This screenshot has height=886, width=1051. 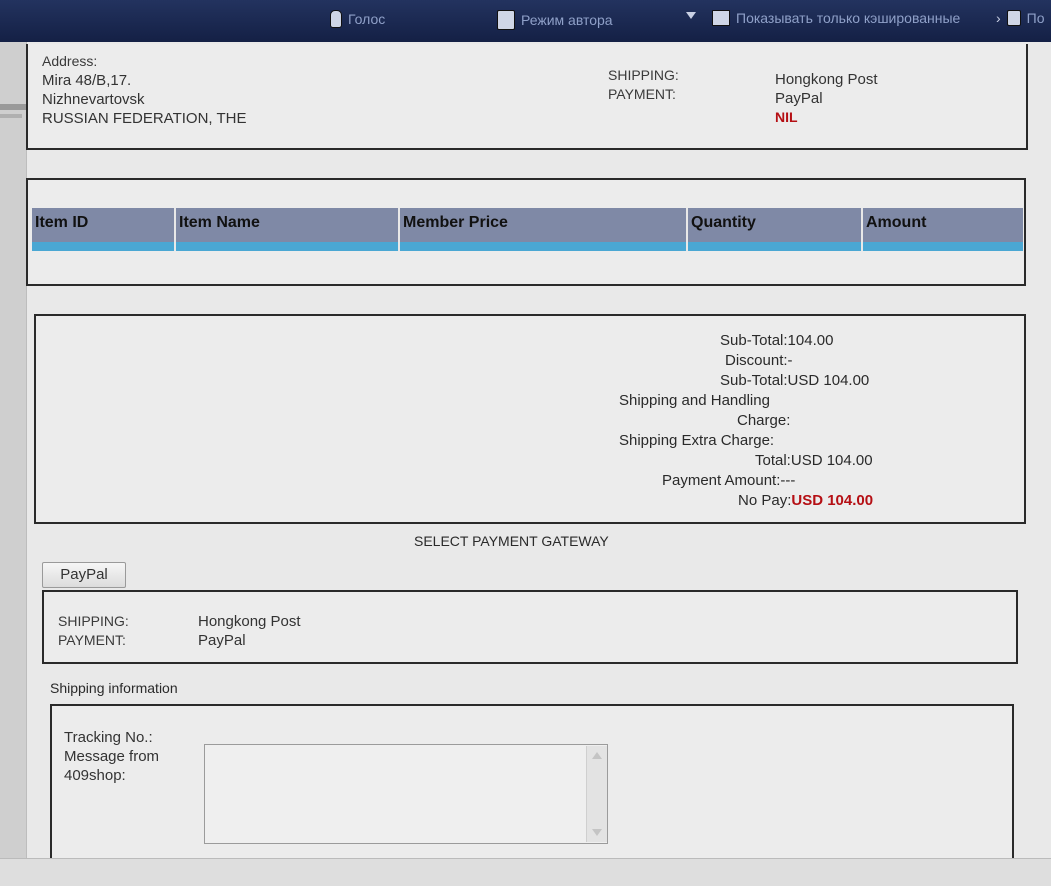 What do you see at coordinates (832, 500) in the screenshot?
I see `no-pay-value: USD 104.00` at bounding box center [832, 500].